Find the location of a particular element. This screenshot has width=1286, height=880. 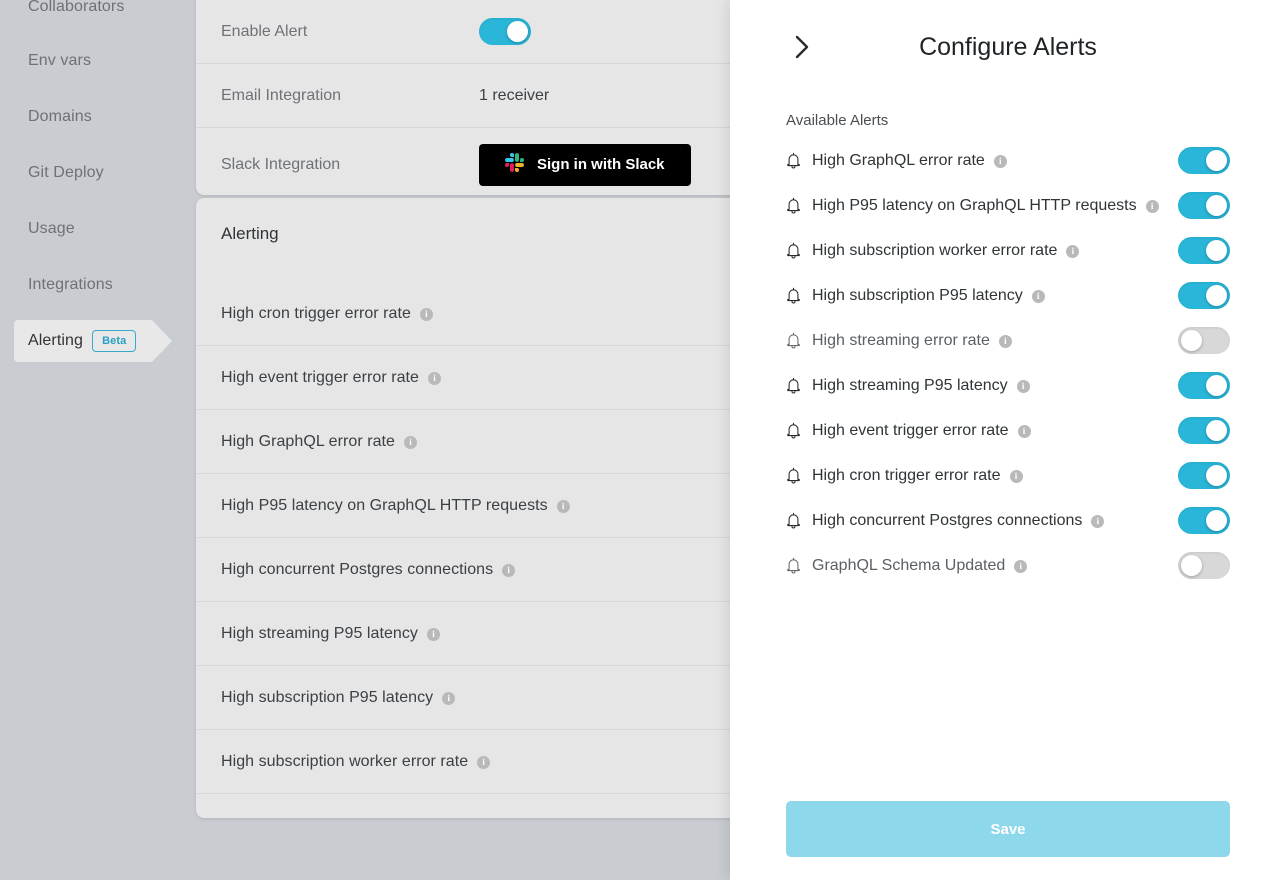

beta-badge: Beta is located at coordinates (114, 341).